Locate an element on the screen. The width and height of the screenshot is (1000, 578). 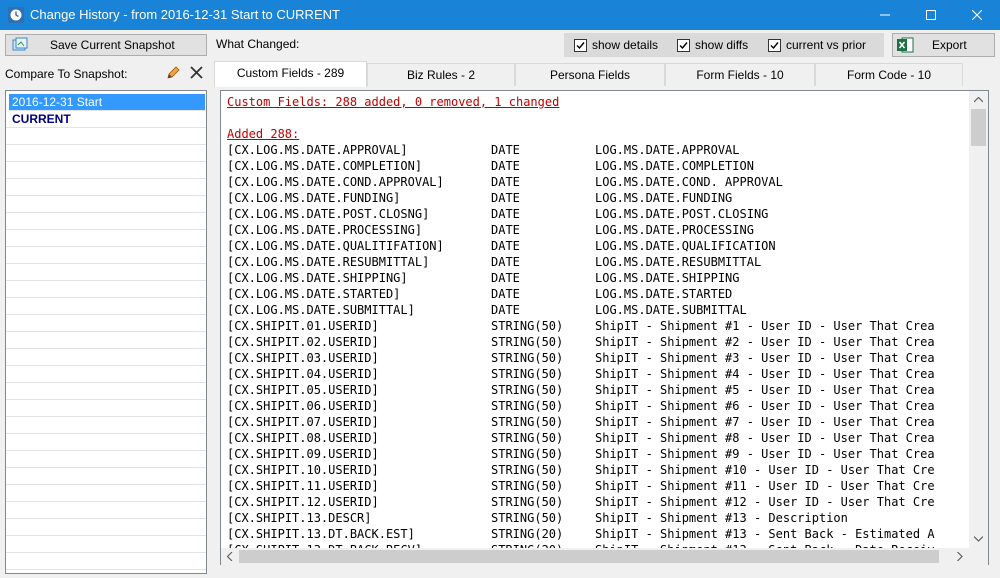
field-description-cell: LOG.MS.DATE.POST.CLOSING is located at coordinates (682, 214).